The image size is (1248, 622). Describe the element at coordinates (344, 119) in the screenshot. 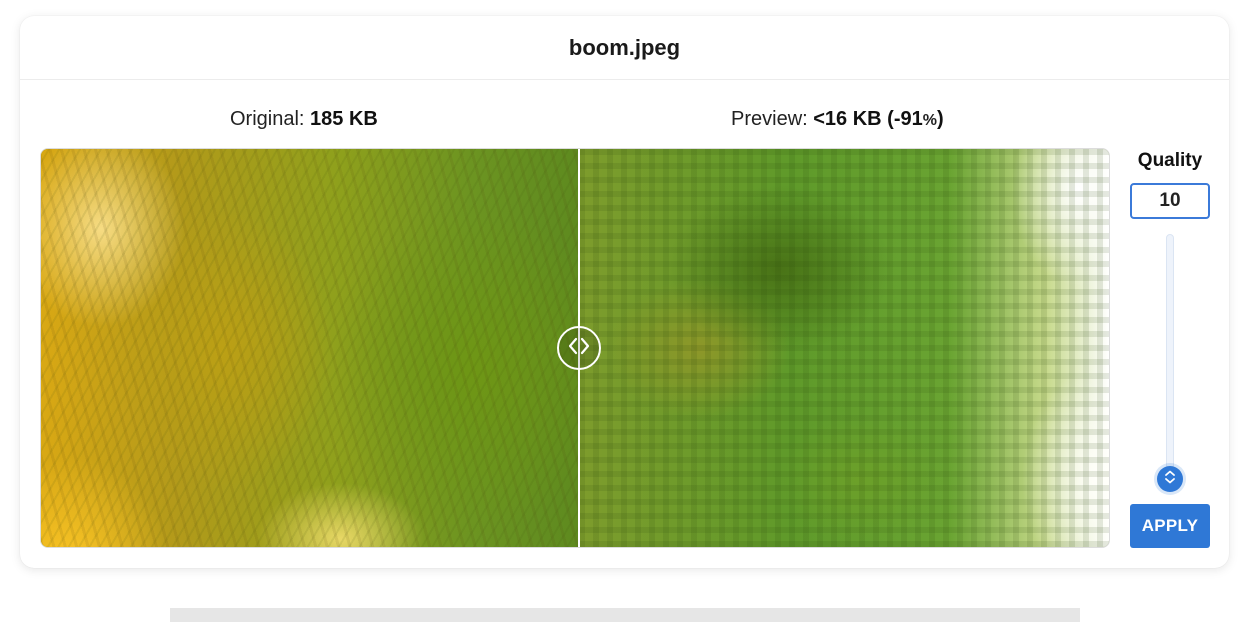

I see `original-size-value: 185 KB` at that location.